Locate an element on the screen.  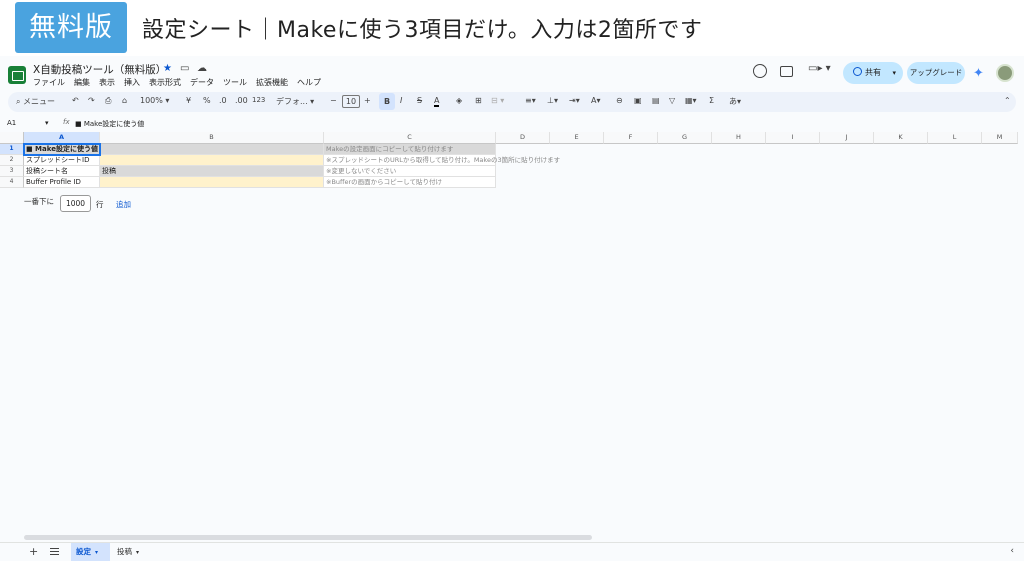
align-horizontal-icon: ≡▾ is located at coordinates (530, 100).